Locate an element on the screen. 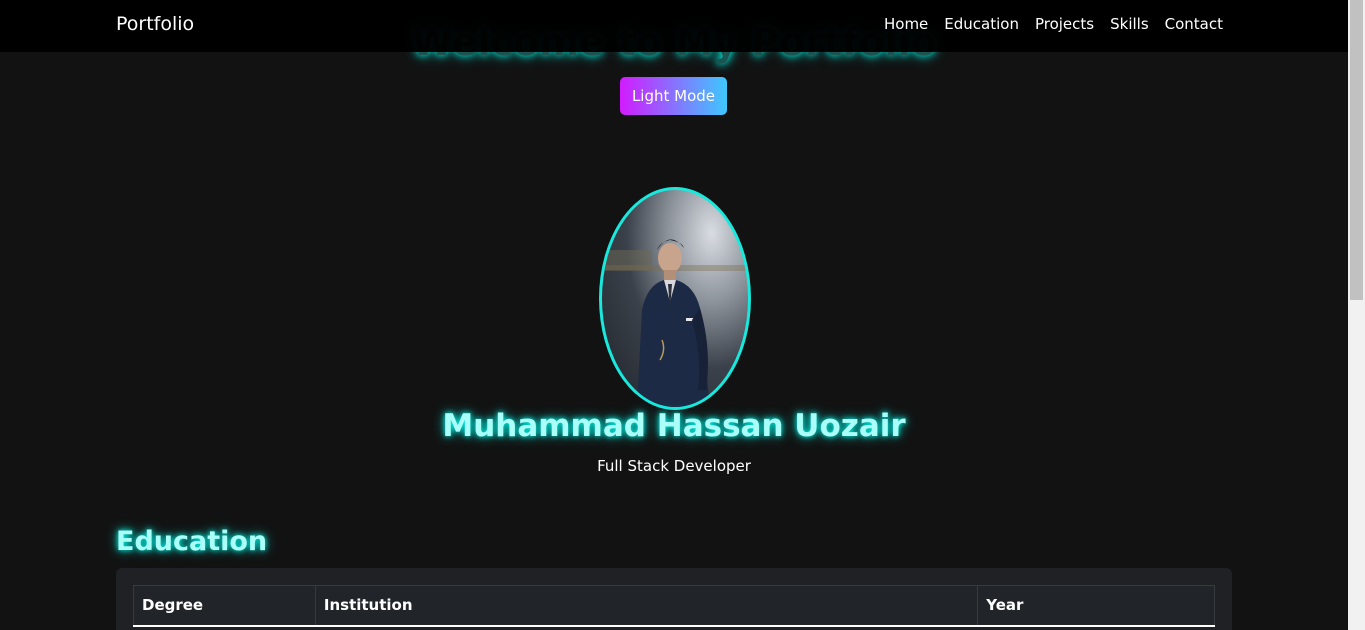 The width and height of the screenshot is (1365, 630). education-table: Degree Institution Year is located at coordinates (674, 606).